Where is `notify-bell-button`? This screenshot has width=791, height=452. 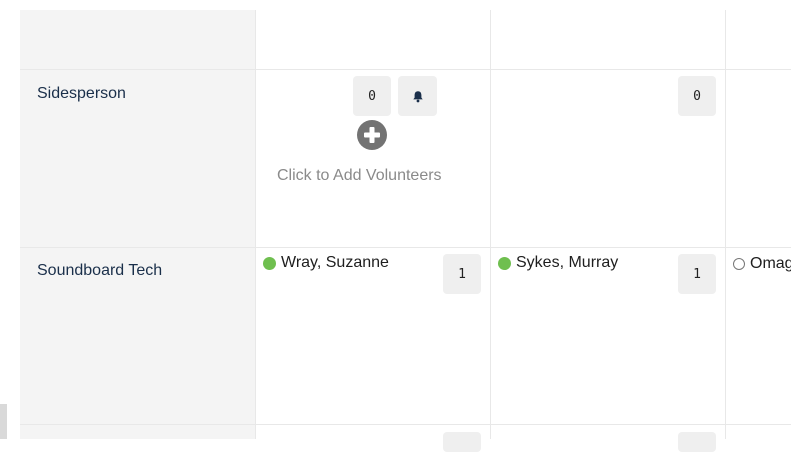 notify-bell-button is located at coordinates (417, 96).